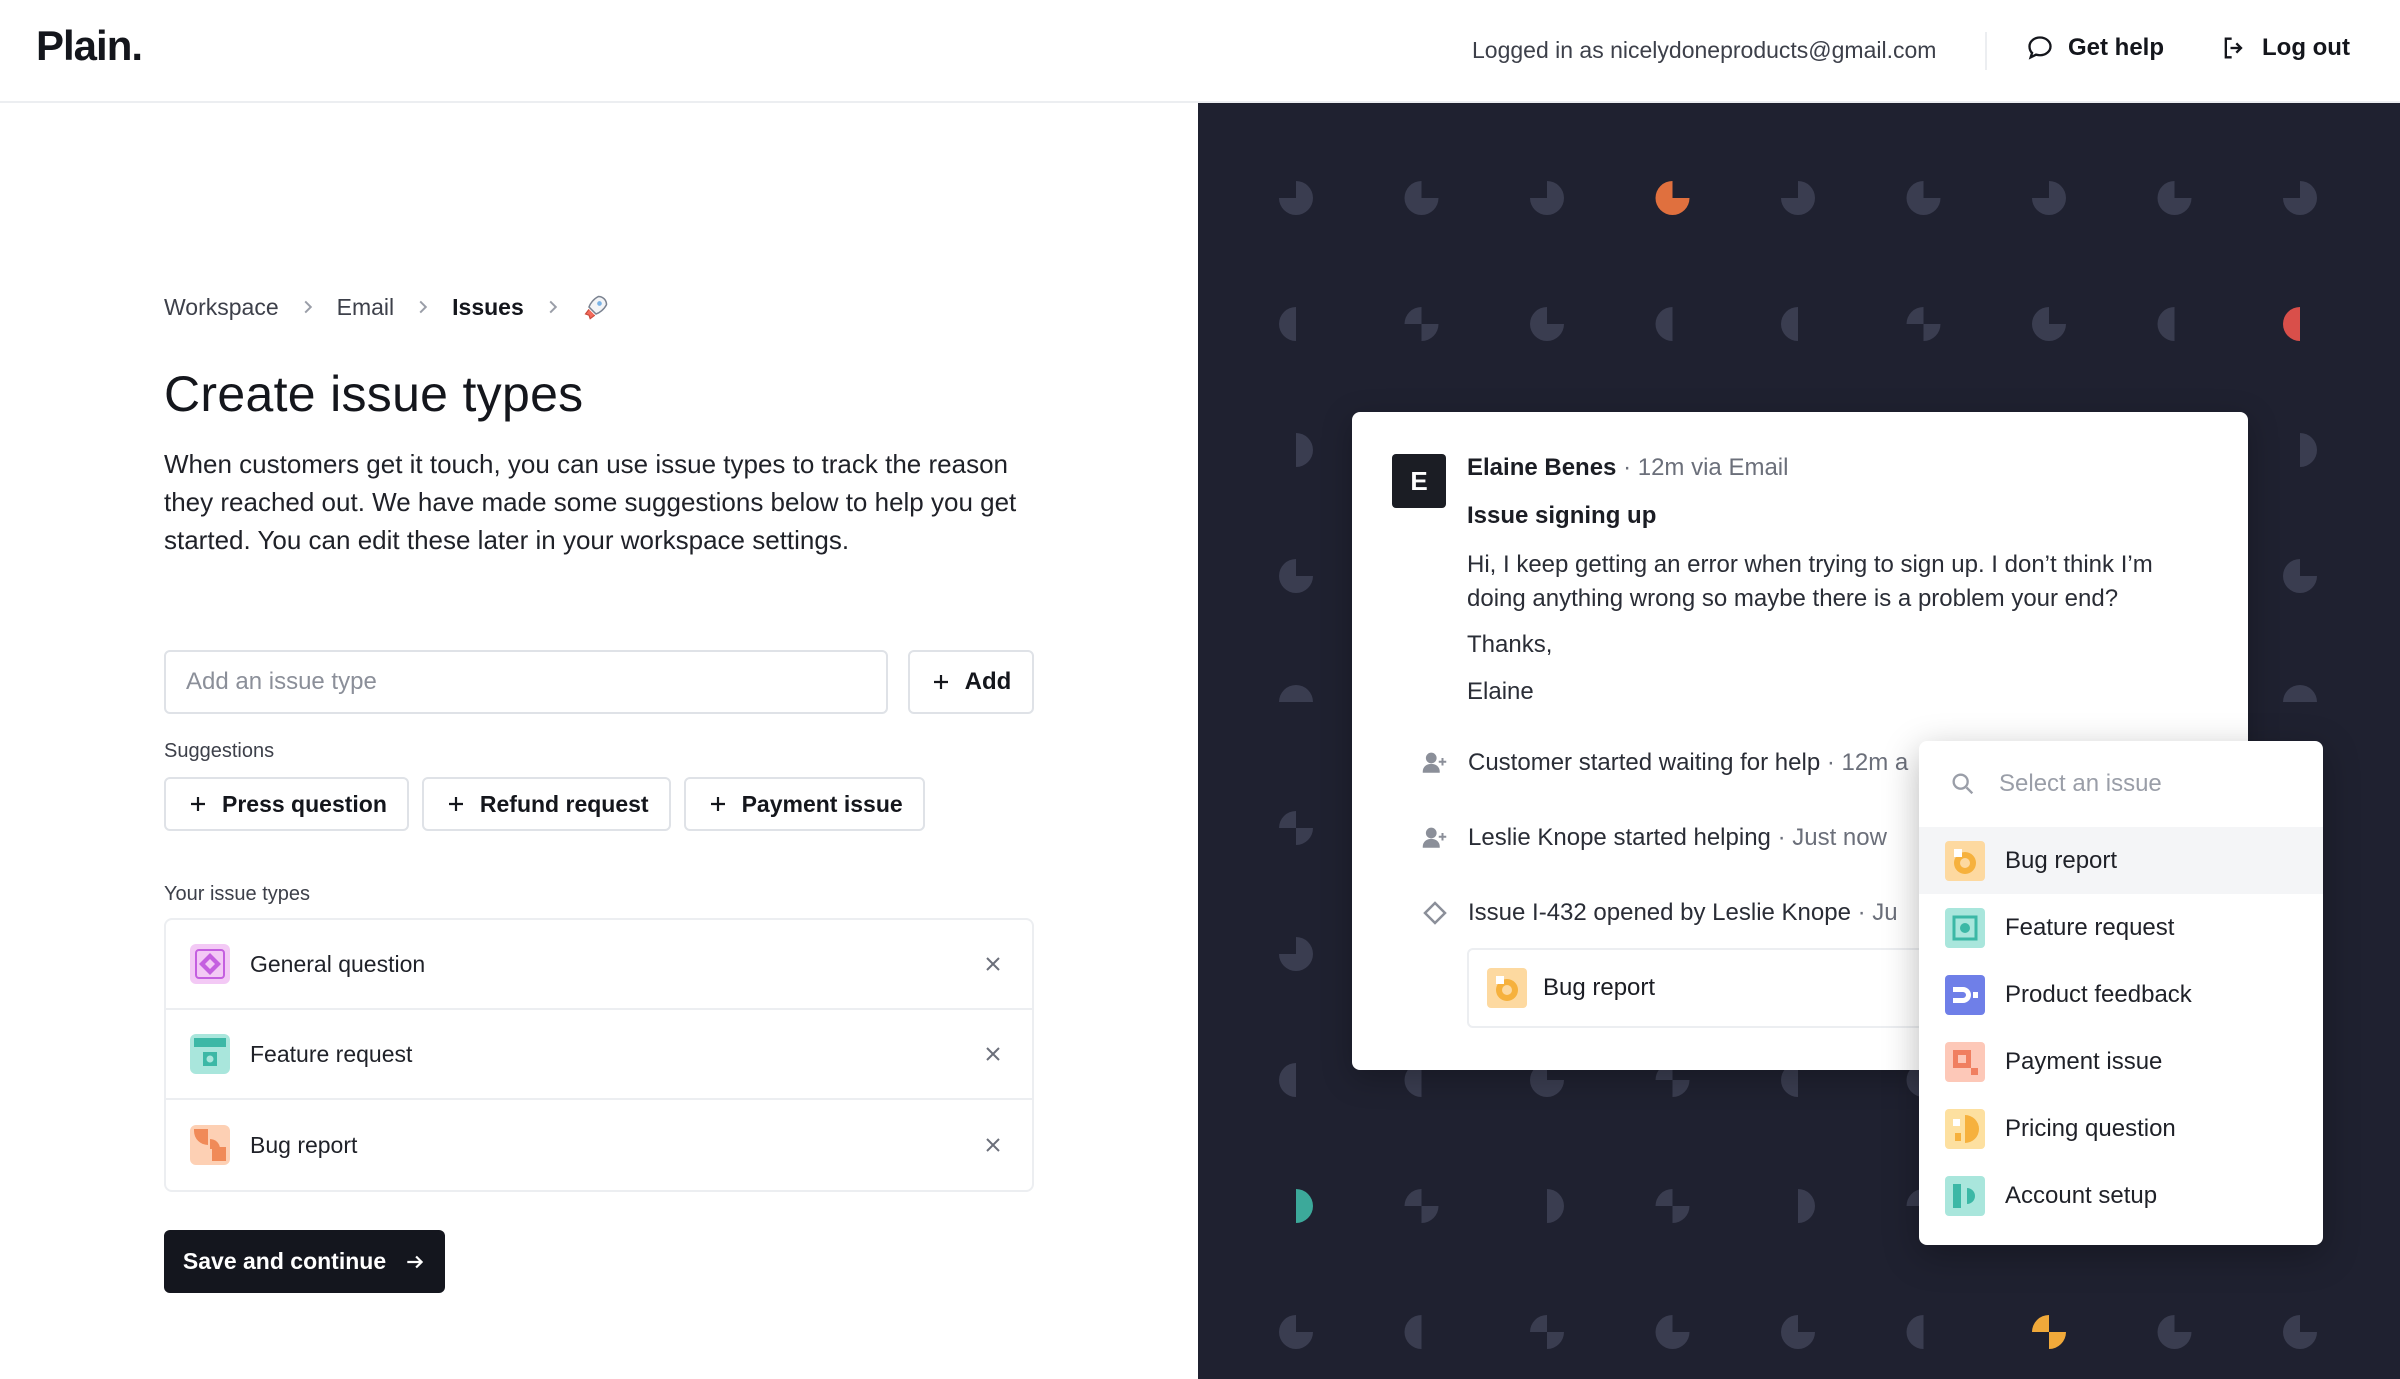 The image size is (2400, 1379). What do you see at coordinates (2084, 1061) in the screenshot?
I see `dropdown-option-label: Payment issue` at bounding box center [2084, 1061].